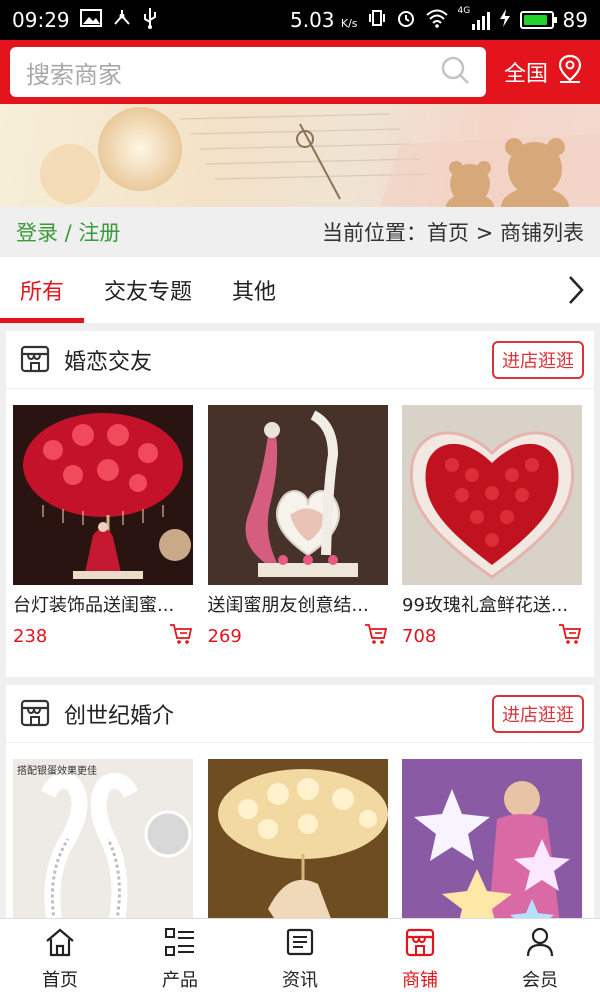 The height and width of the screenshot is (1000, 600). What do you see at coordinates (300, 714) in the screenshot?
I see `store-header: 创世纪婚介 进店逛逛` at bounding box center [300, 714].